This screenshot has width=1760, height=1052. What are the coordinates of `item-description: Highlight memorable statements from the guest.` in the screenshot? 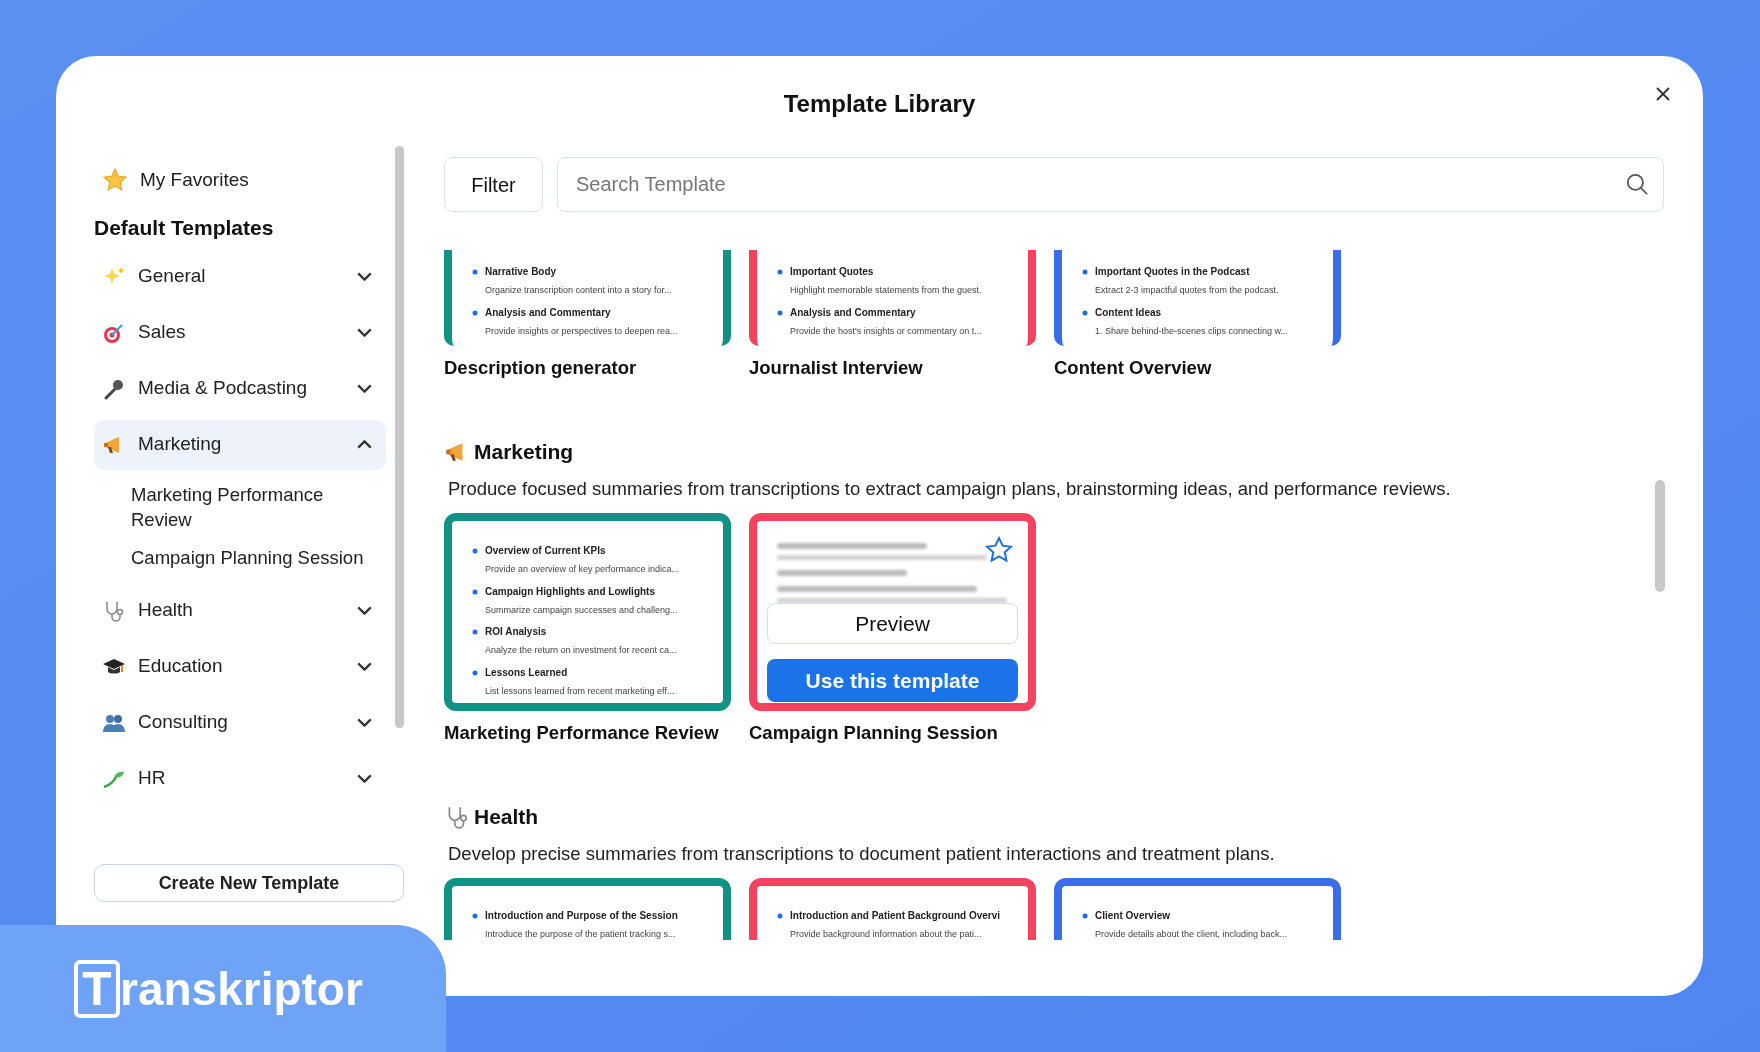 It's located at (886, 290).